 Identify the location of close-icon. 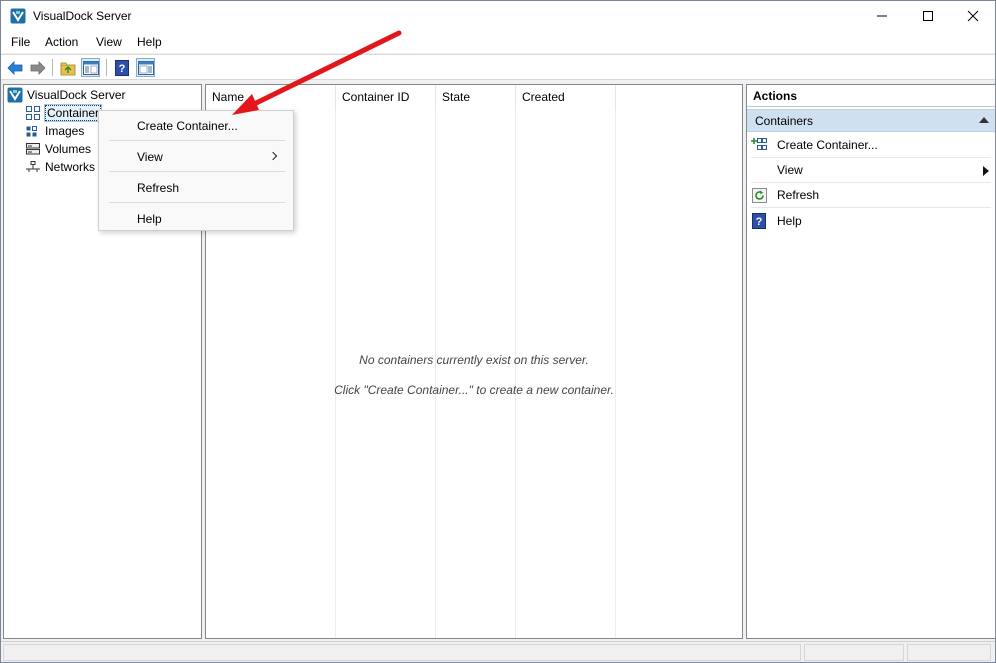
(973, 16).